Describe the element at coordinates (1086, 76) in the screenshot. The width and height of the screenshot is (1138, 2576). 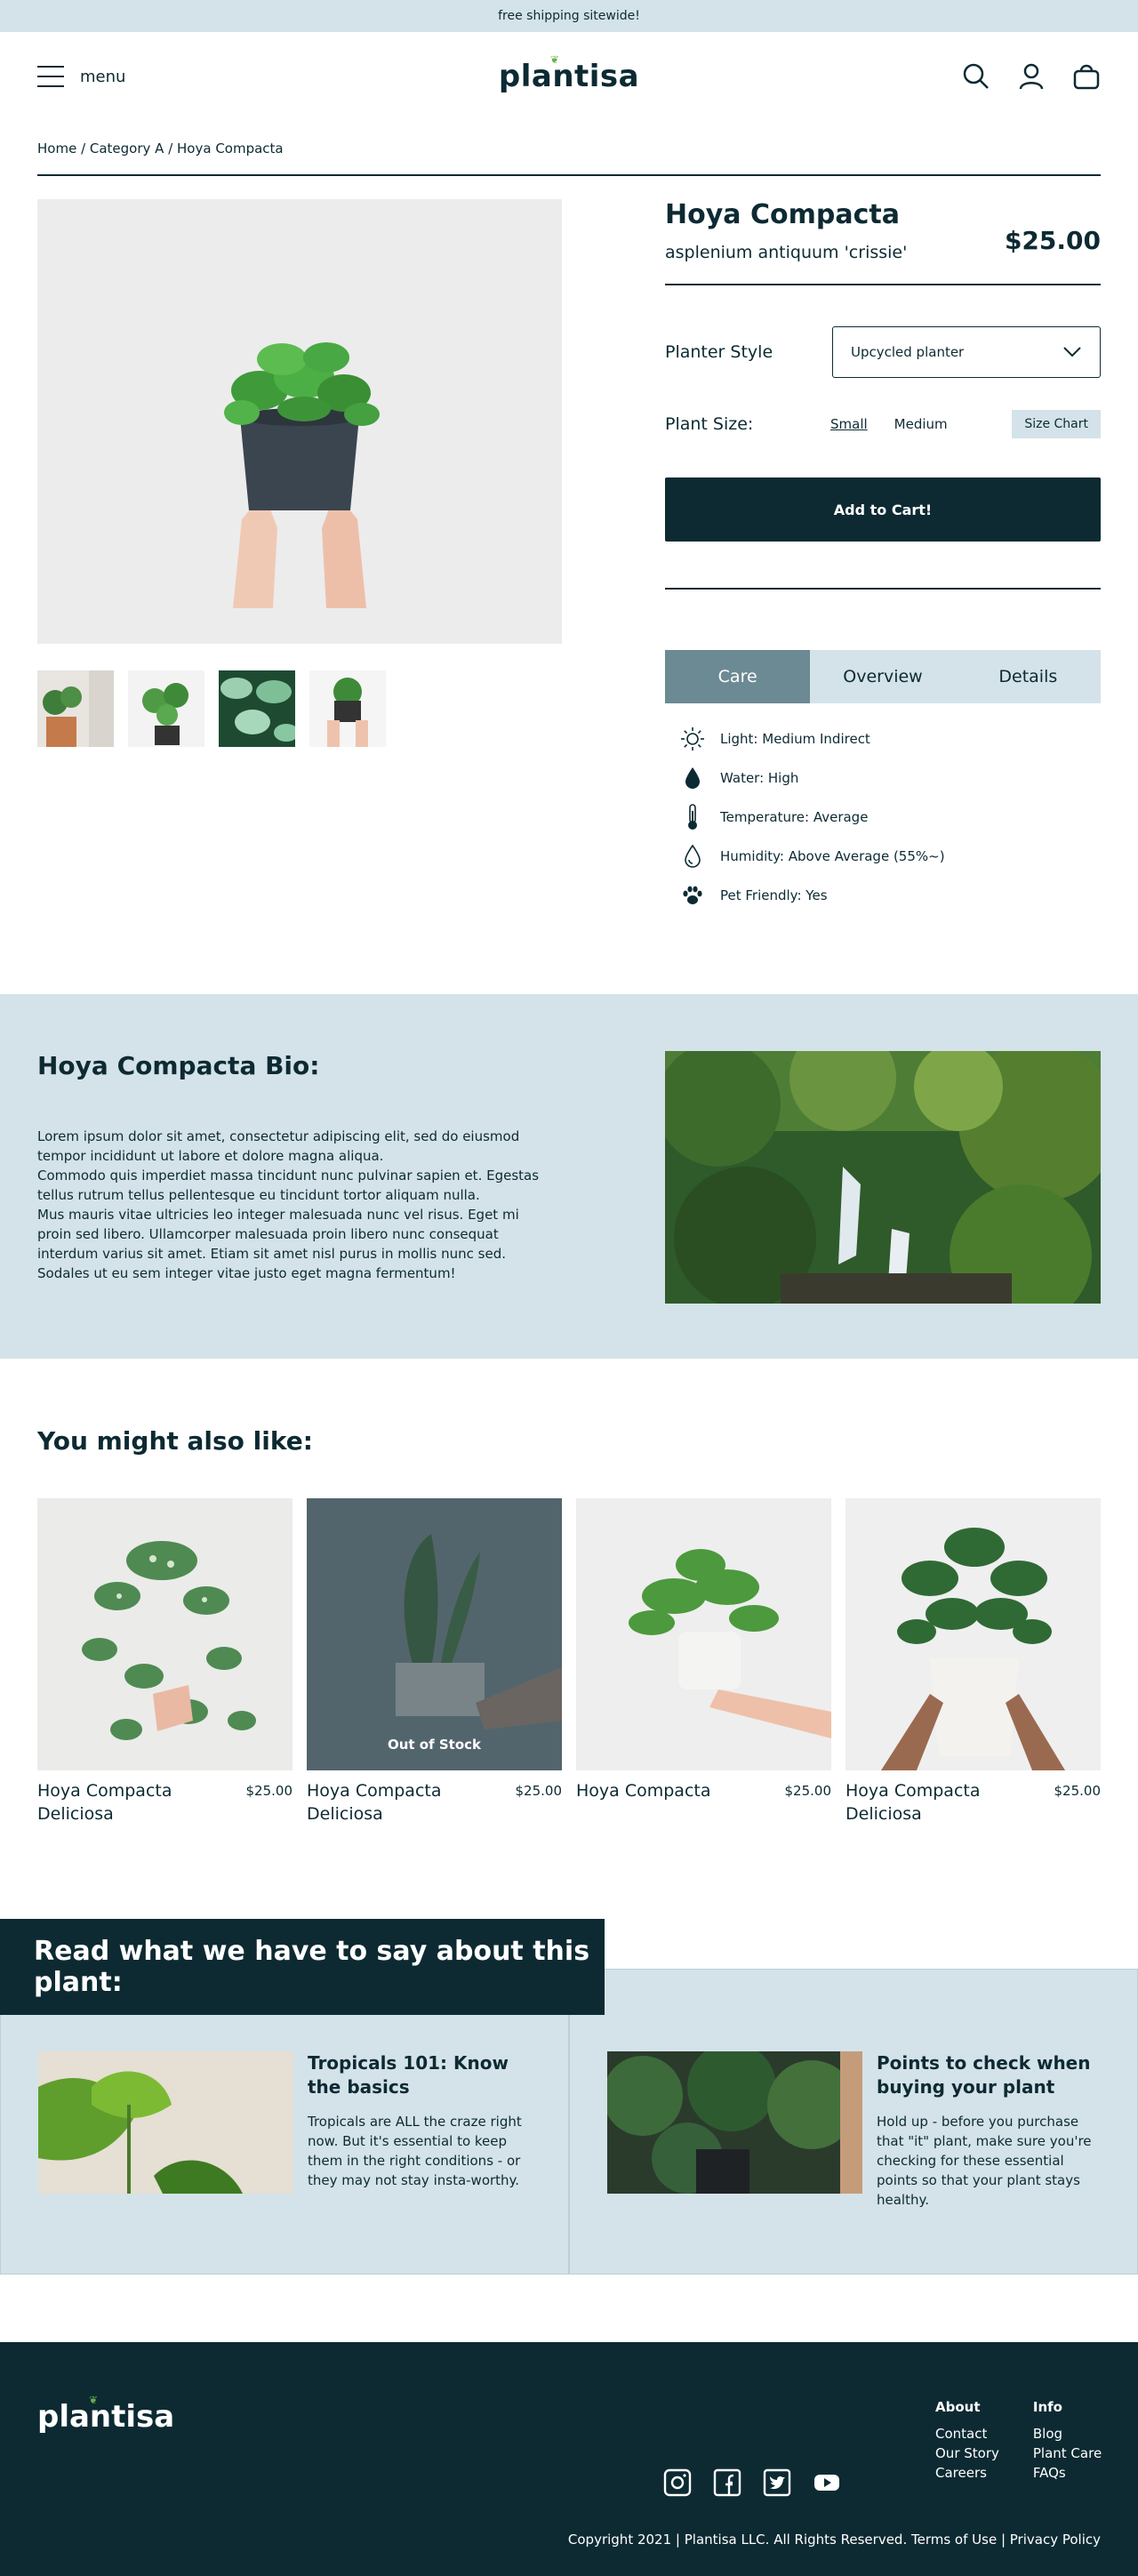
I see `bag-icon` at that location.